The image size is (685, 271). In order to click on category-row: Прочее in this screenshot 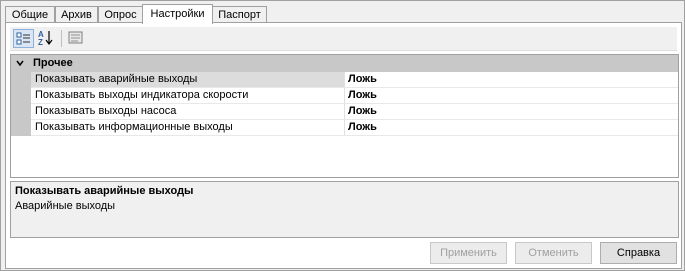, I will do `click(344, 63)`.